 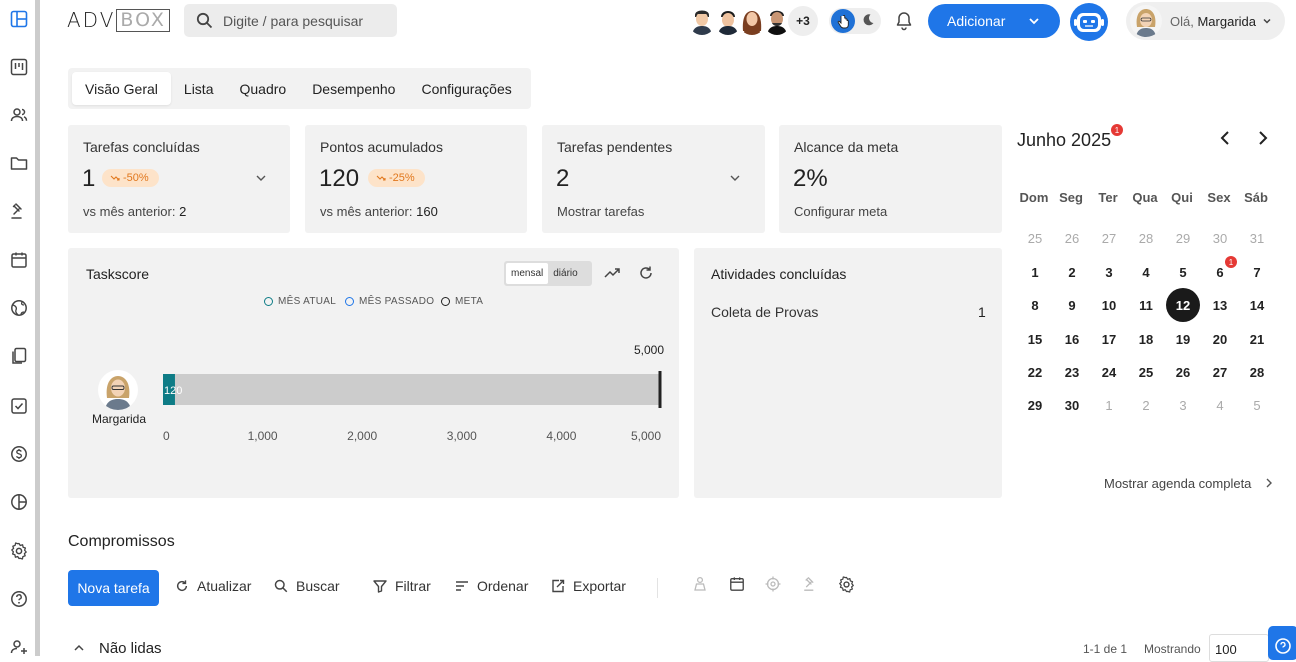 What do you see at coordinates (1146, 305) in the screenshot?
I see `calendar-day: 11` at bounding box center [1146, 305].